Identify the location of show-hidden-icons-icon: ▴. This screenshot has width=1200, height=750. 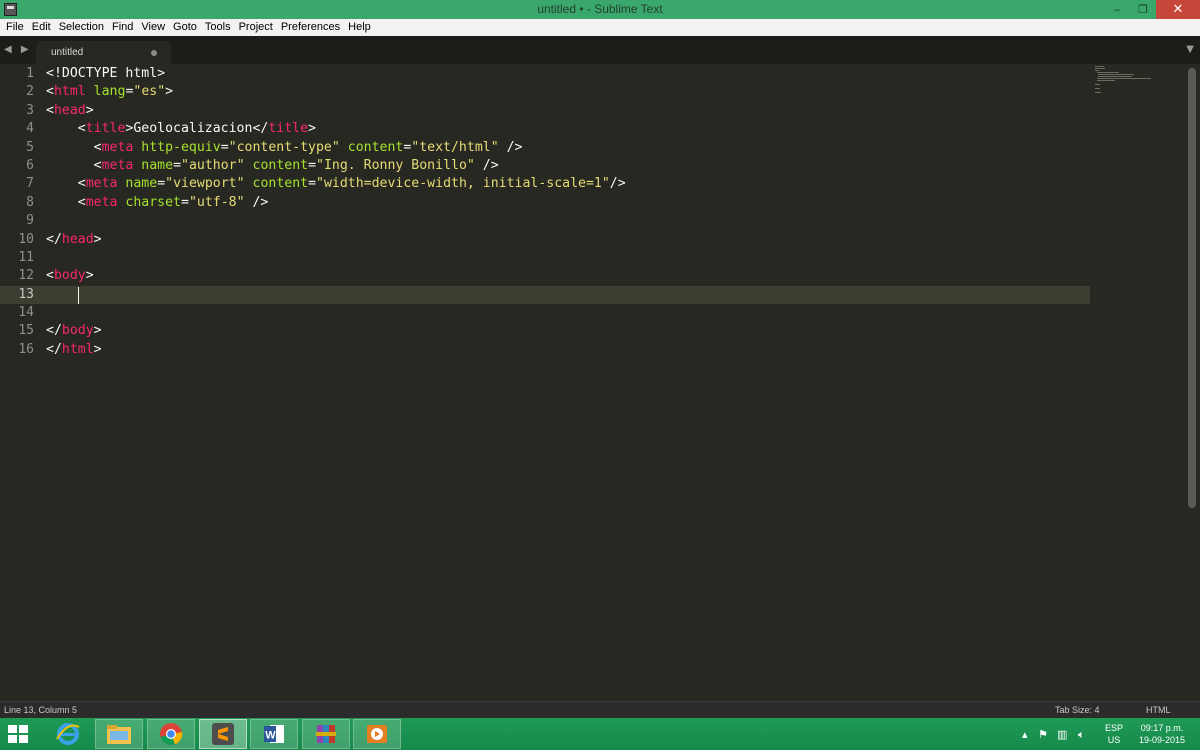
(1025, 734).